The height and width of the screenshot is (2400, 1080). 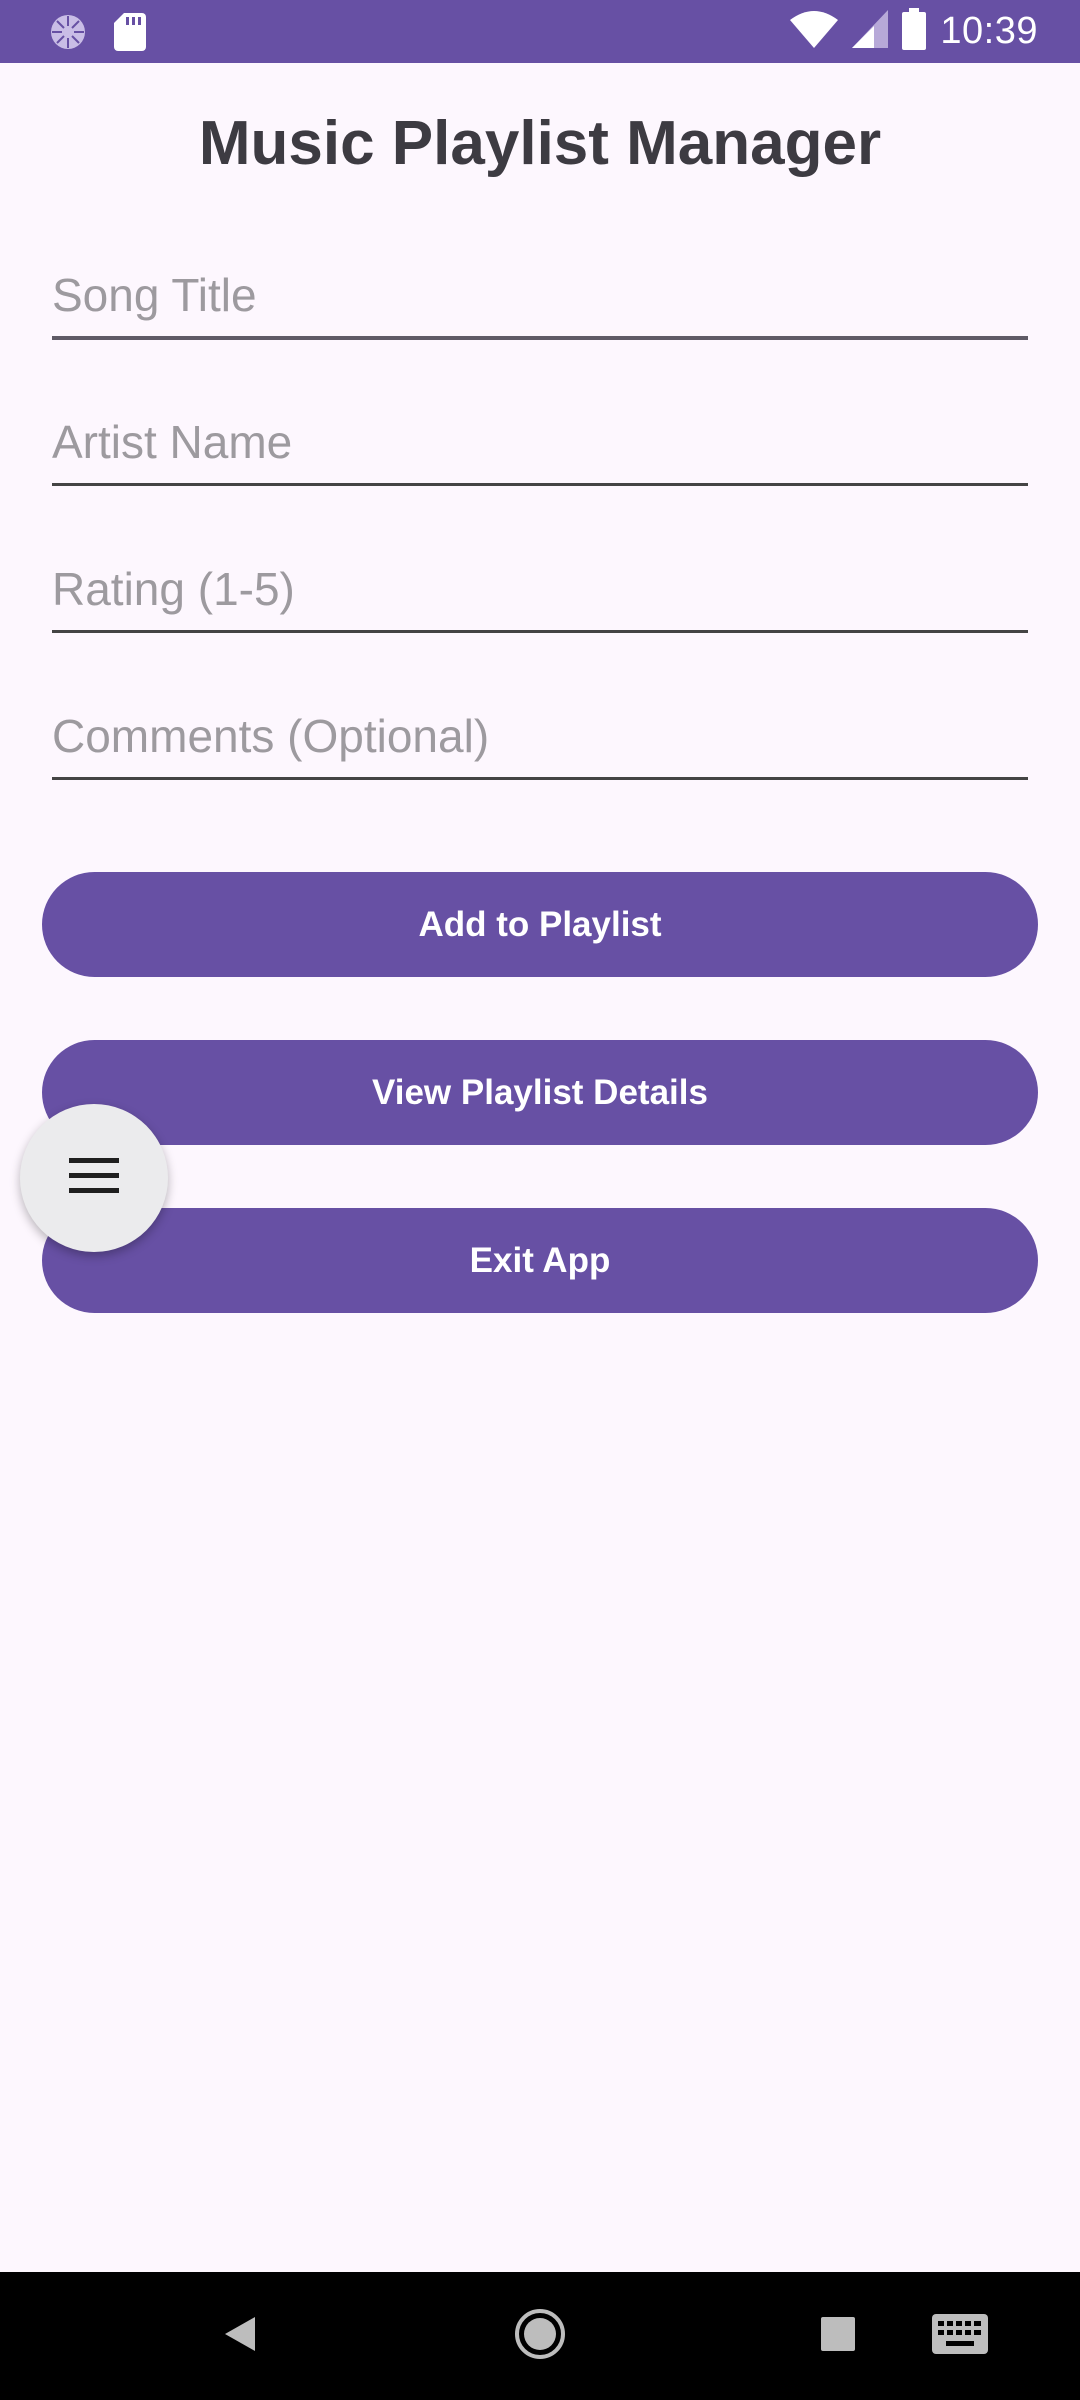 I want to click on rating-field, so click(x=540, y=591).